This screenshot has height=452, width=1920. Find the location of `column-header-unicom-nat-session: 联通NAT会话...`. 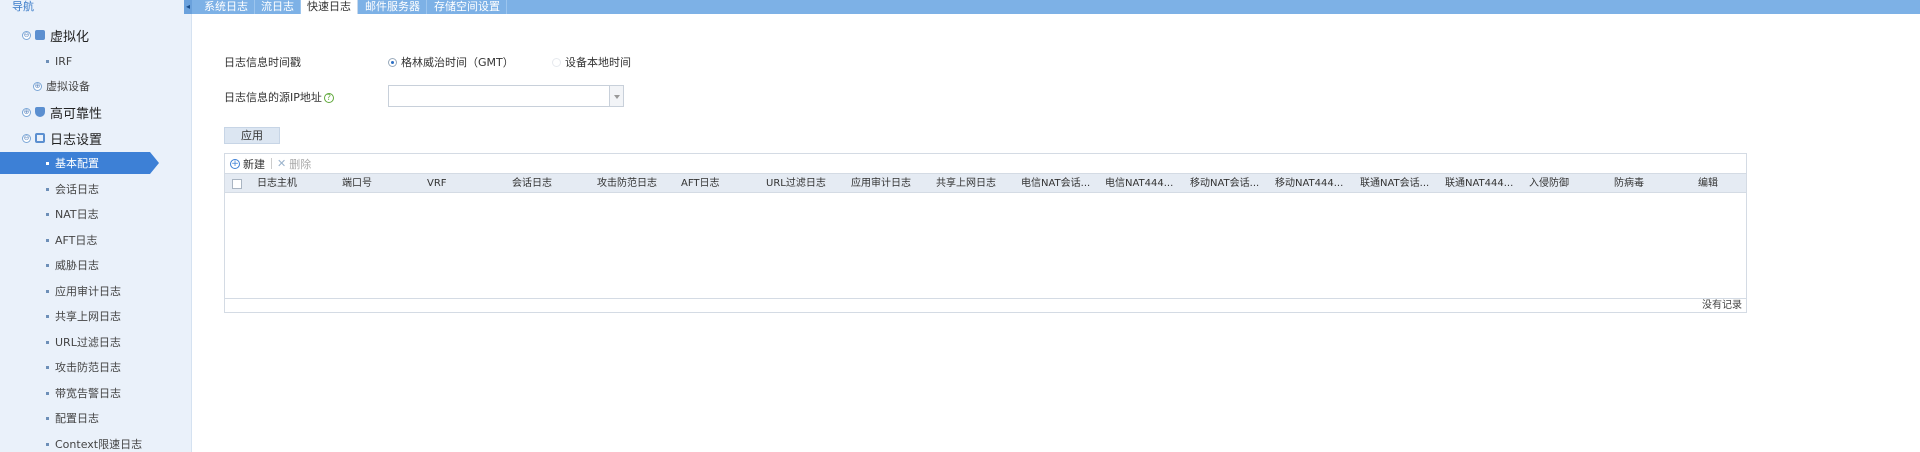

column-header-unicom-nat-session: 联通NAT会话... is located at coordinates (1400, 184).